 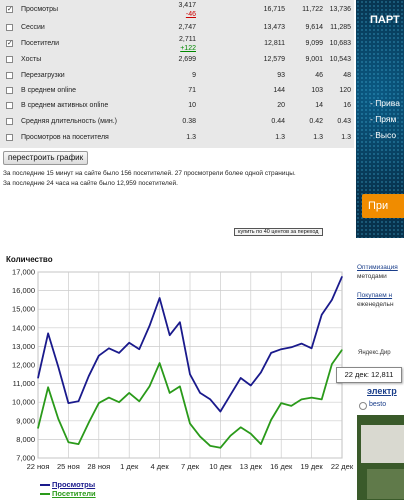 I want to click on stats-value-c2: 12,811, so click(x=274, y=43).